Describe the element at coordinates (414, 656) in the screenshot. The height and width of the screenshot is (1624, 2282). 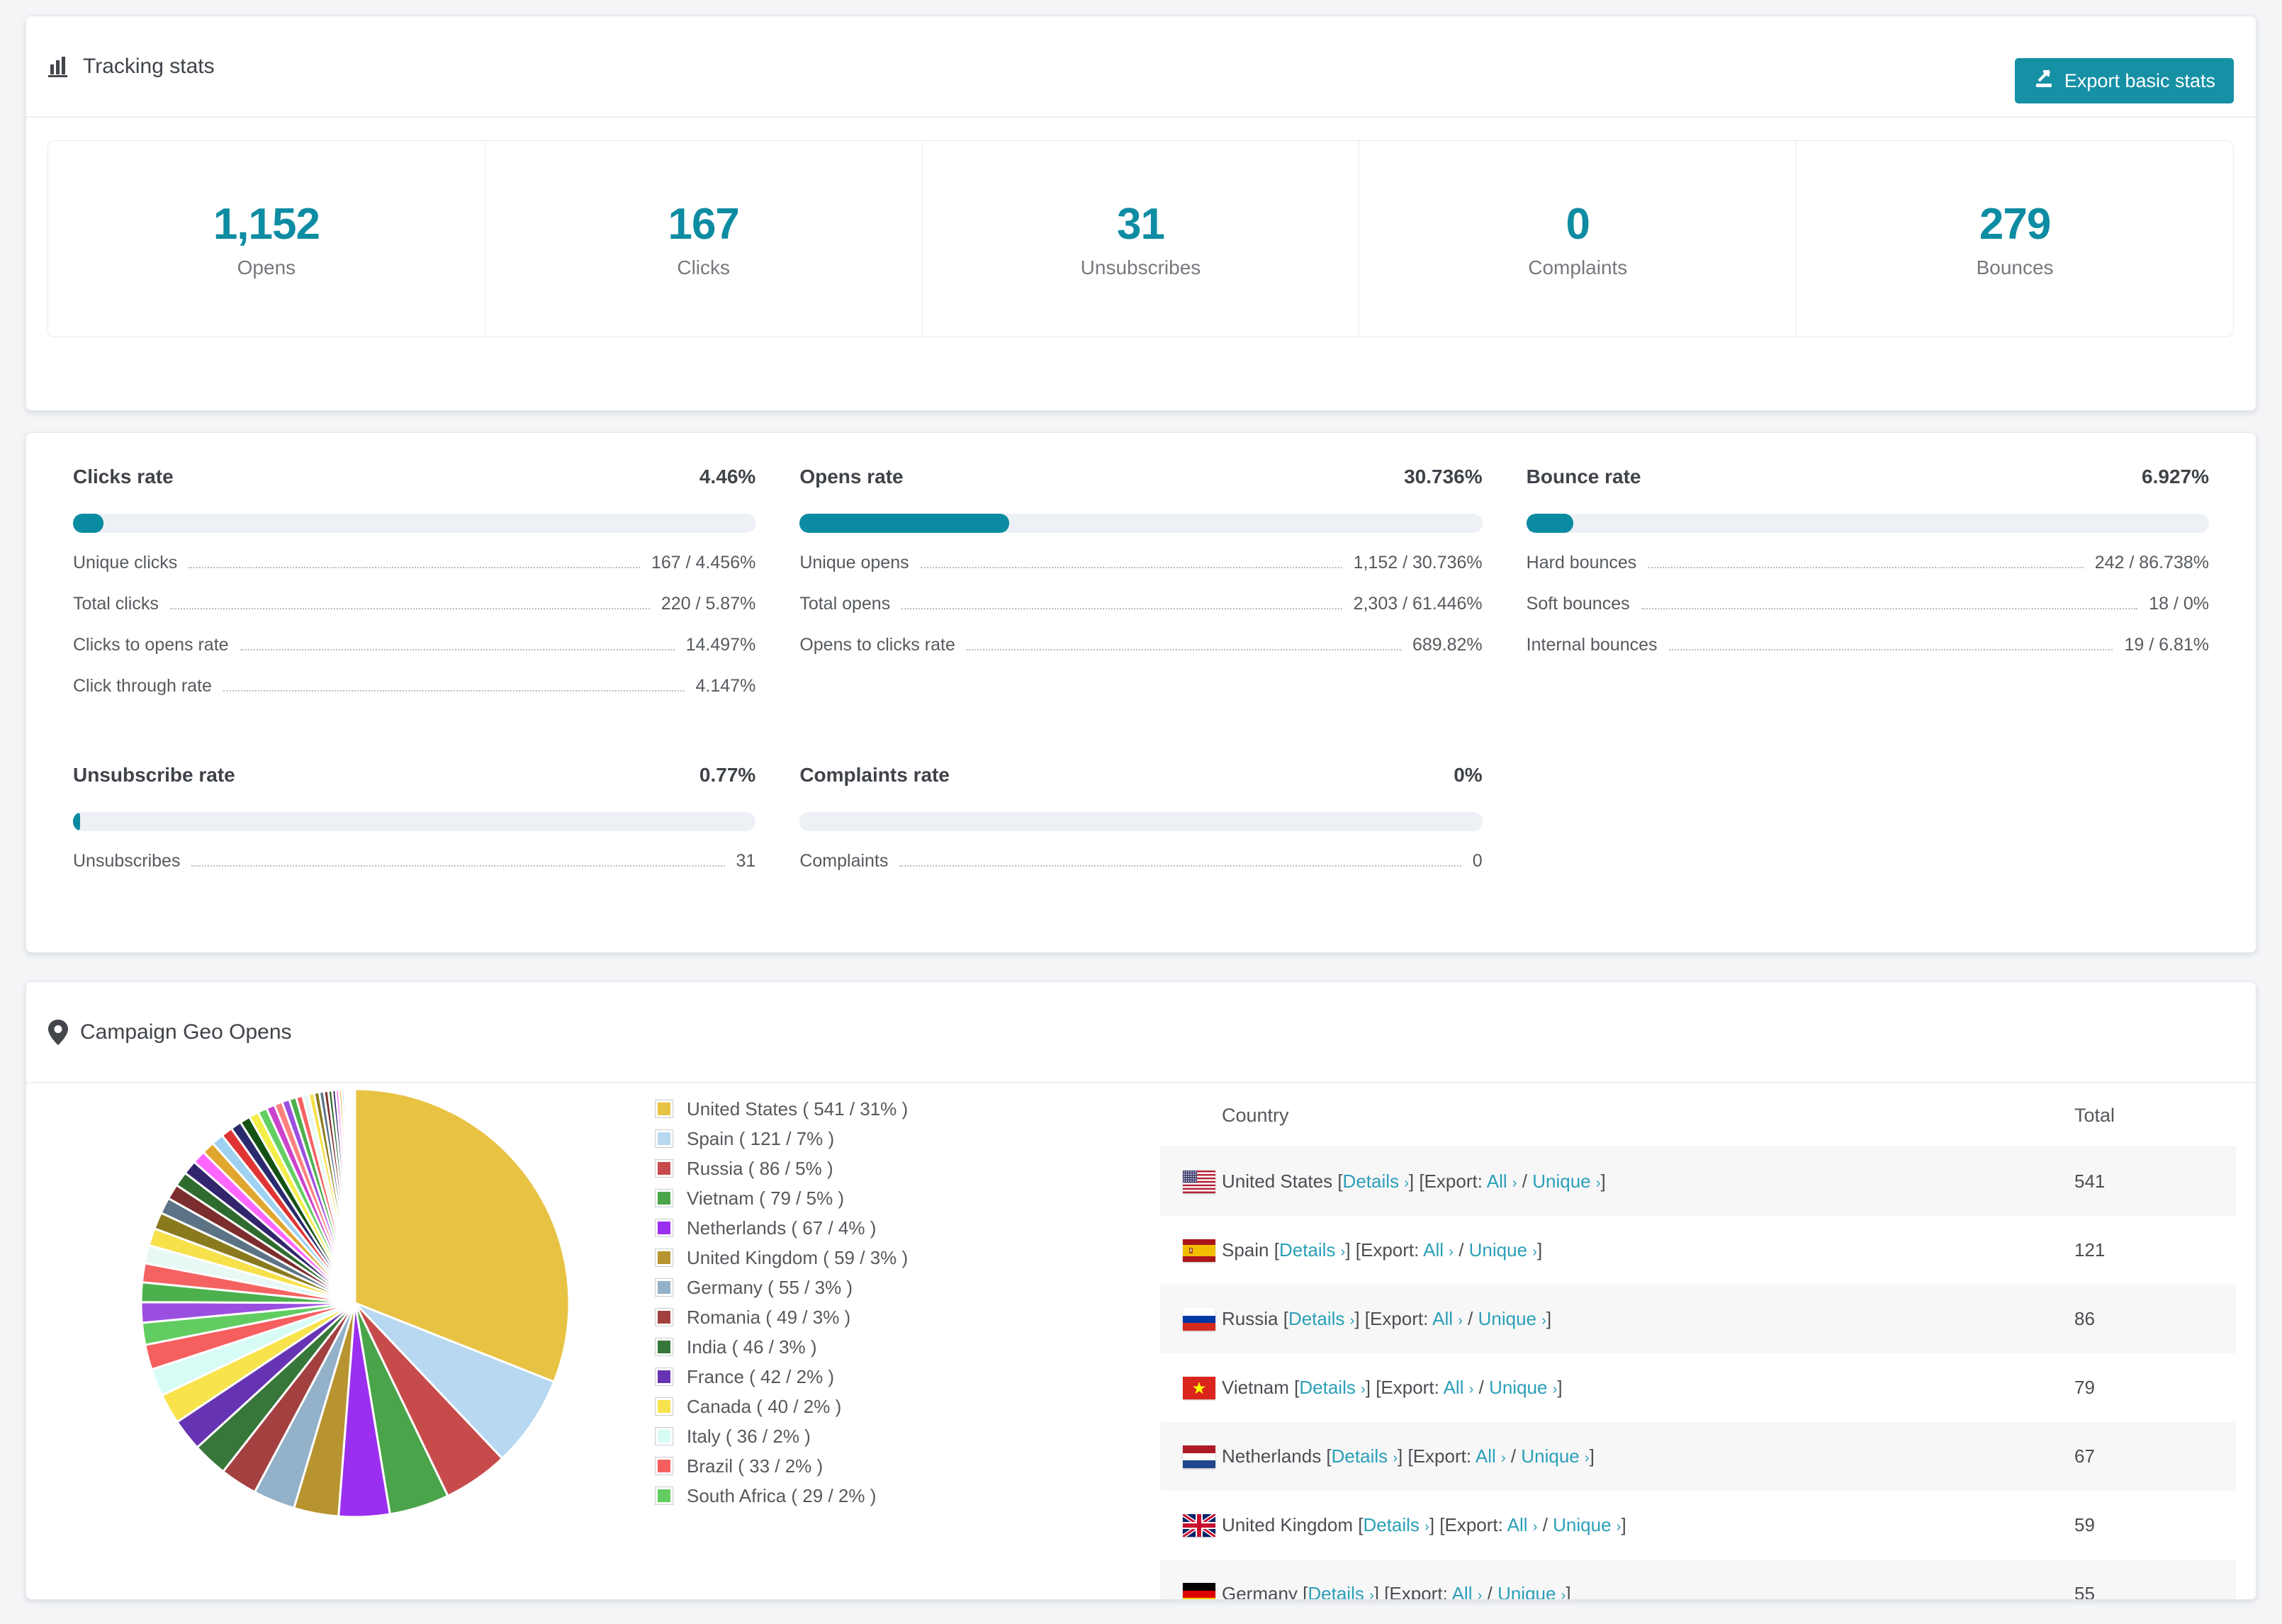
I see `rate-stat-row: Clicks to opens rate 14.497%` at that location.